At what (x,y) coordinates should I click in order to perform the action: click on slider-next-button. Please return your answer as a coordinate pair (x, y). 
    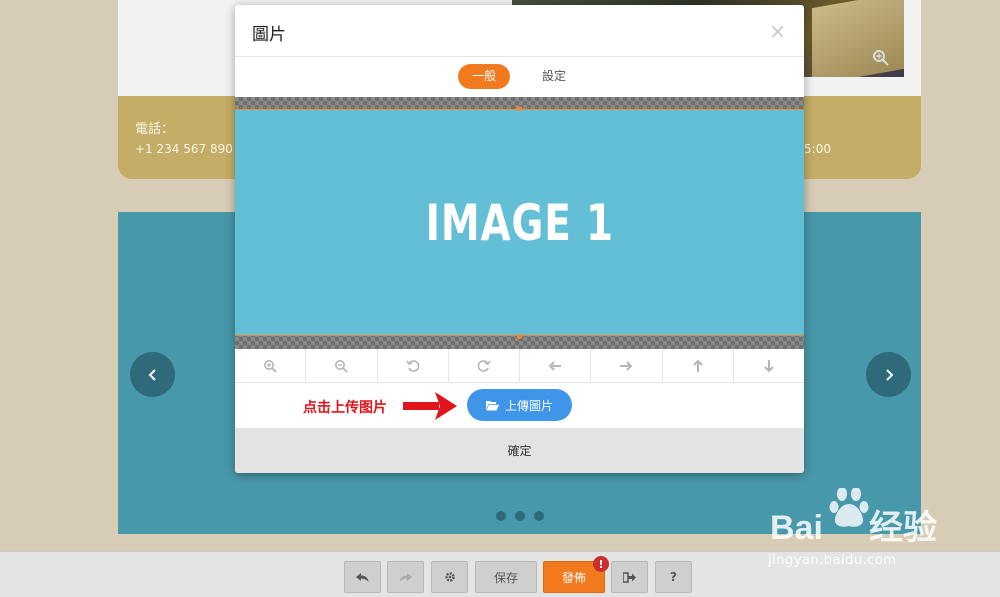
    Looking at the image, I should click on (888, 374).